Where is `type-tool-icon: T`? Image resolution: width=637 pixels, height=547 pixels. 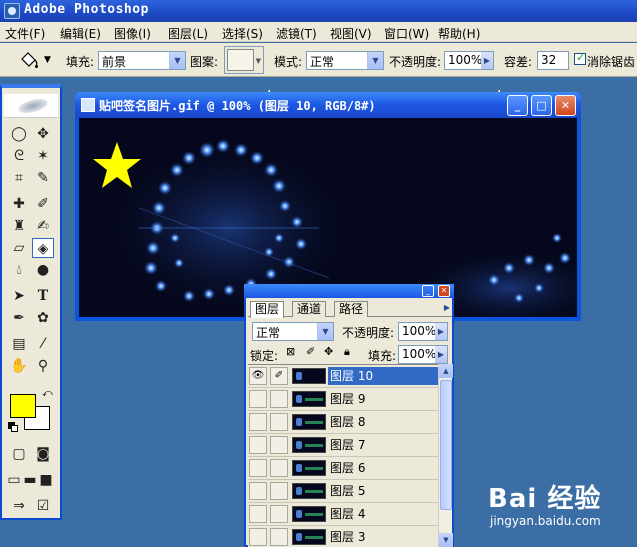 type-tool-icon: T is located at coordinates (43, 296).